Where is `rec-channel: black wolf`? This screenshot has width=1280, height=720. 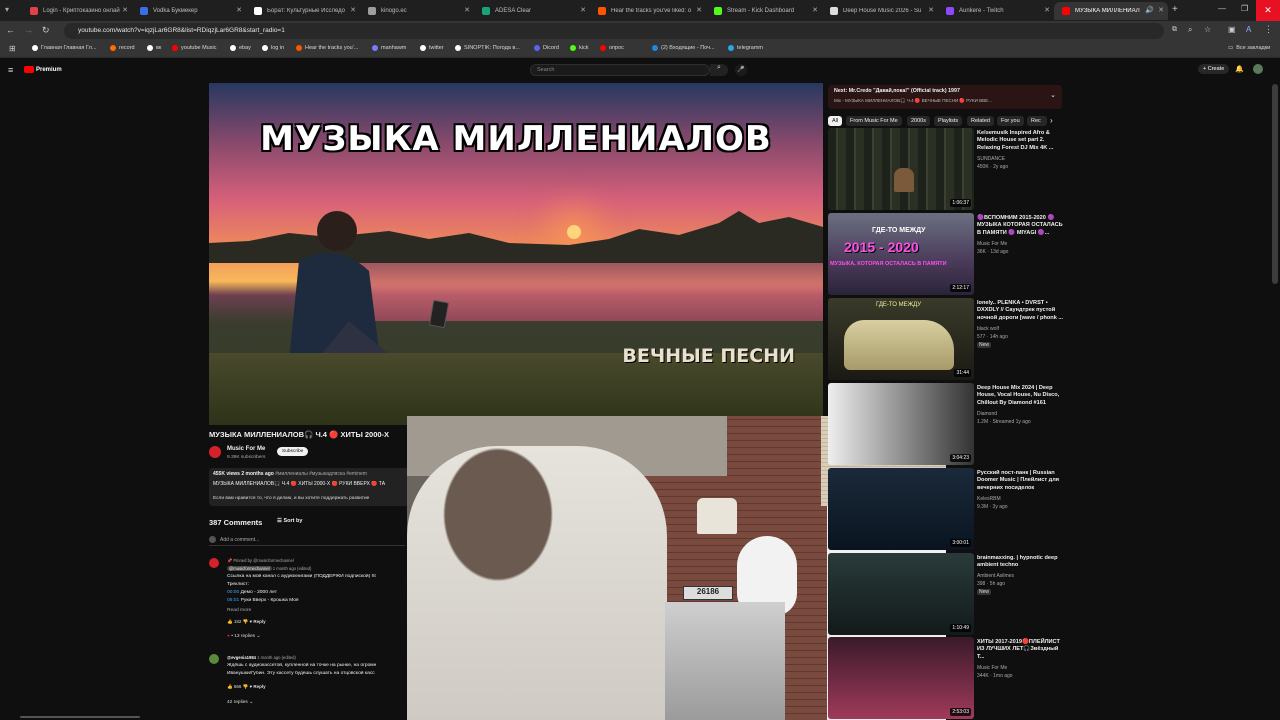 rec-channel: black wolf is located at coordinates (988, 329).